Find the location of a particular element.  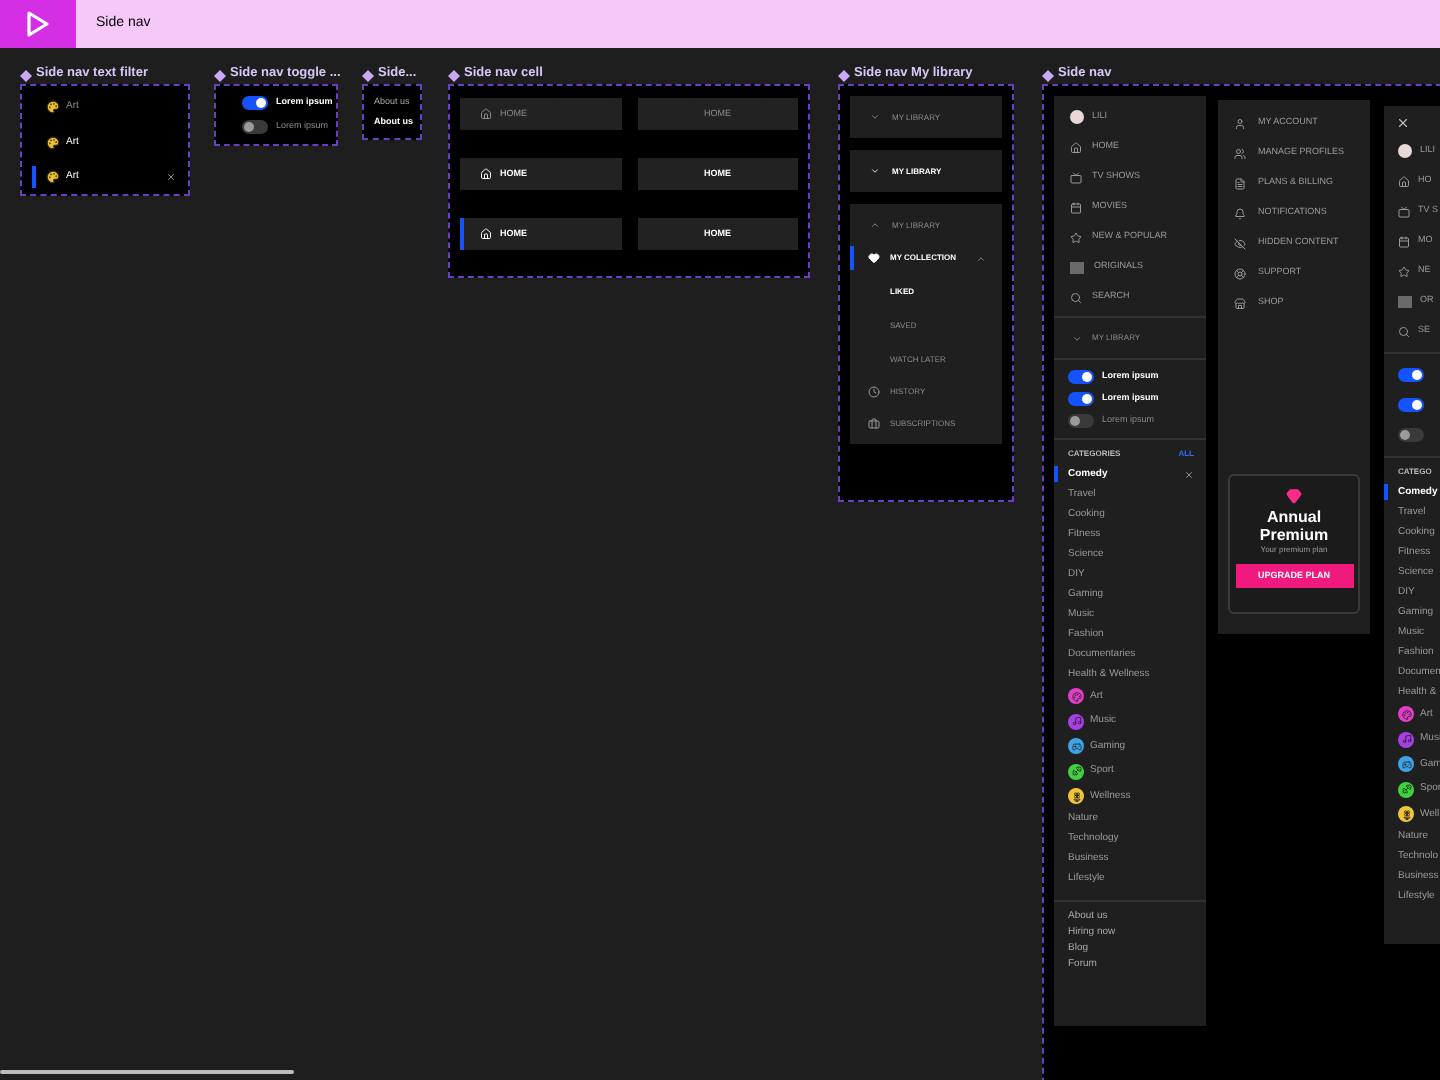

document-icon is located at coordinates (1240, 183).